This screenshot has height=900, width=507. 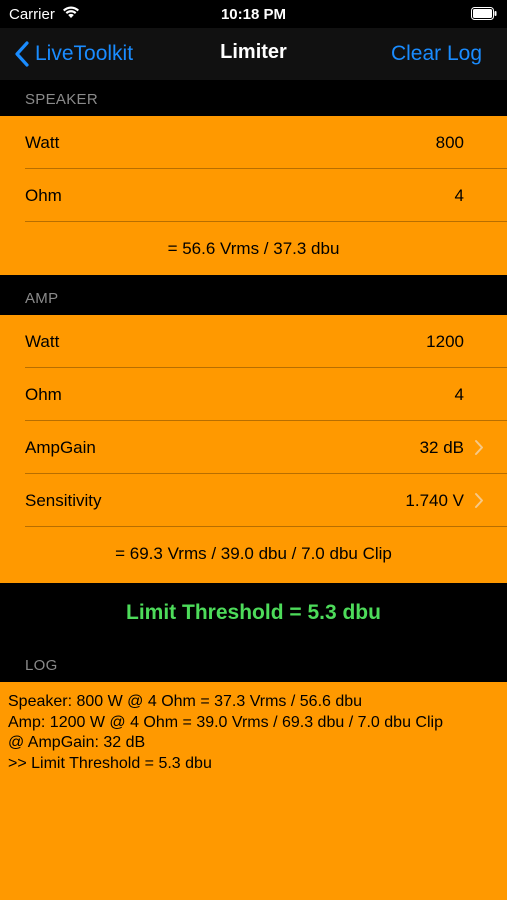 I want to click on speaker-result-row: = 56.6 Vrms / 37.3 dbu, so click(x=253, y=248).